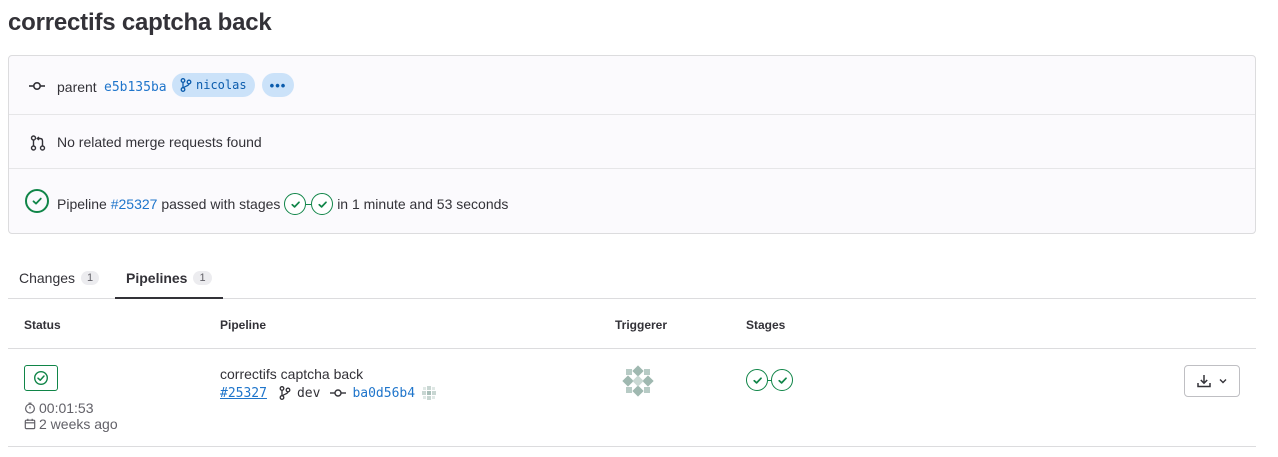 The height and width of the screenshot is (457, 1278). What do you see at coordinates (140, 22) in the screenshot?
I see `page-title: correctifs captcha back` at bounding box center [140, 22].